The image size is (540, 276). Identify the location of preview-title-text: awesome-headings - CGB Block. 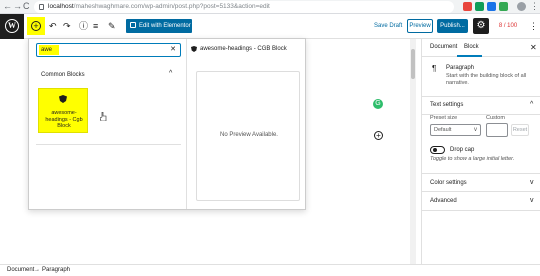
(243, 49).